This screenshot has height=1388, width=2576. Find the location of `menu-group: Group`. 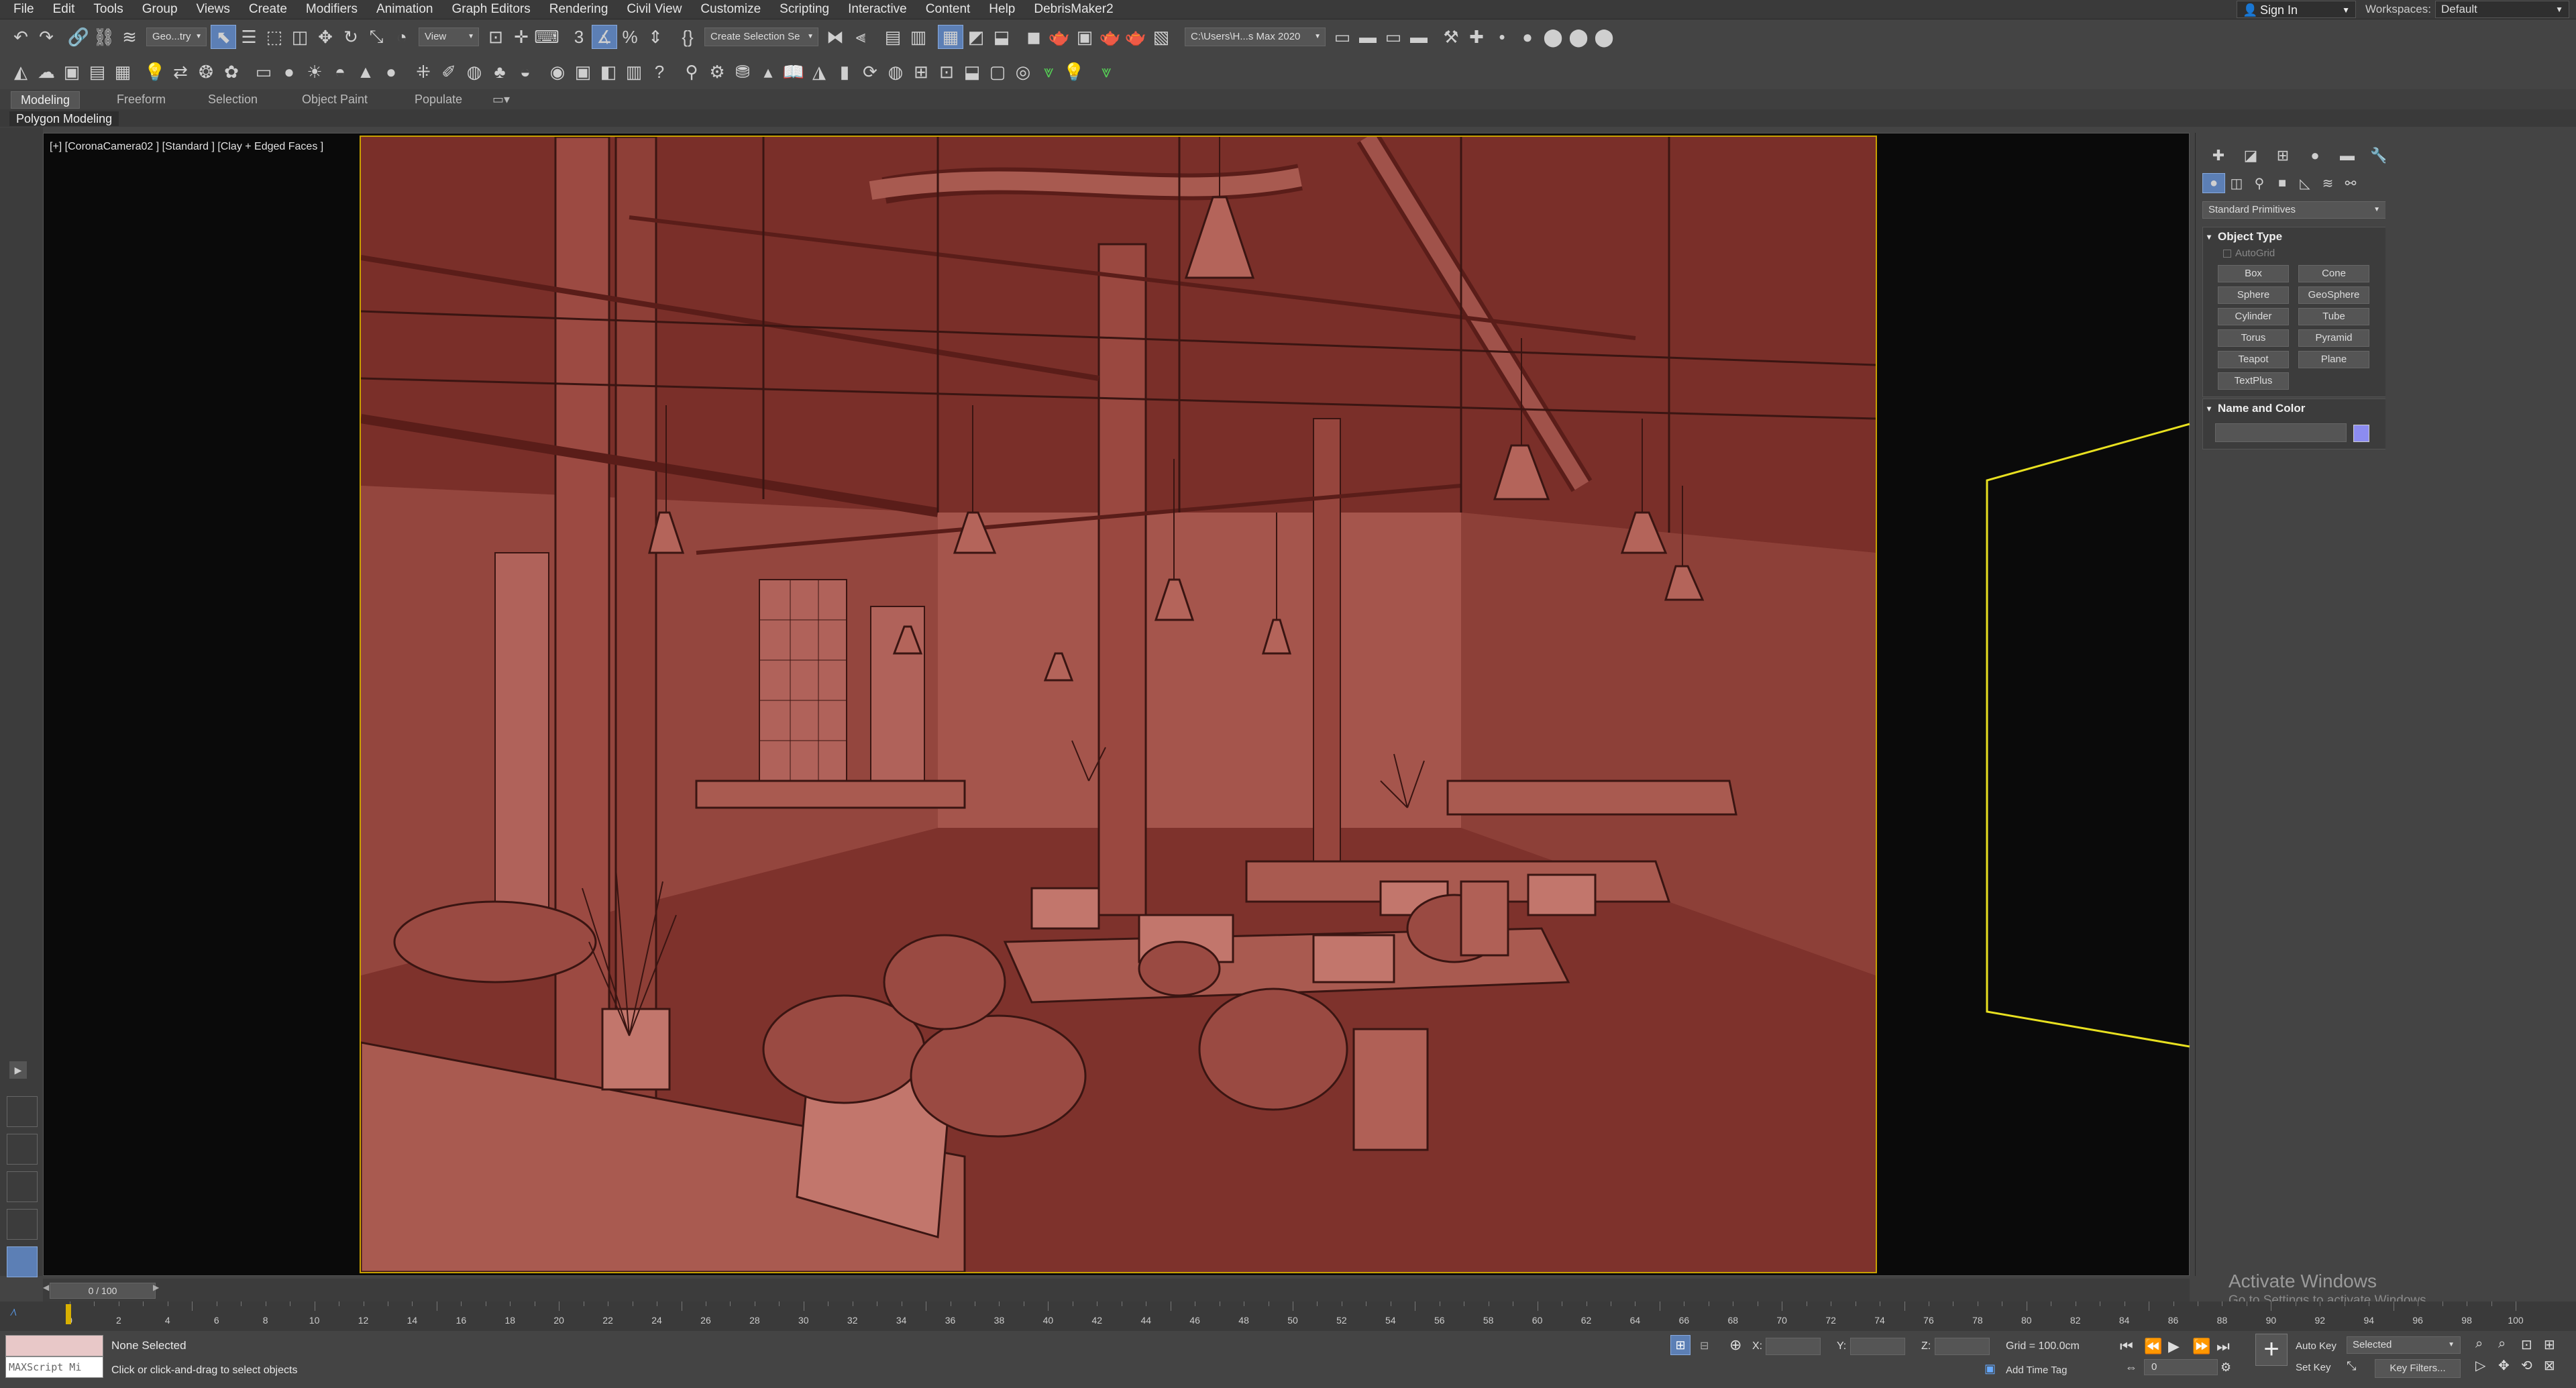

menu-group: Group is located at coordinates (165, 9).